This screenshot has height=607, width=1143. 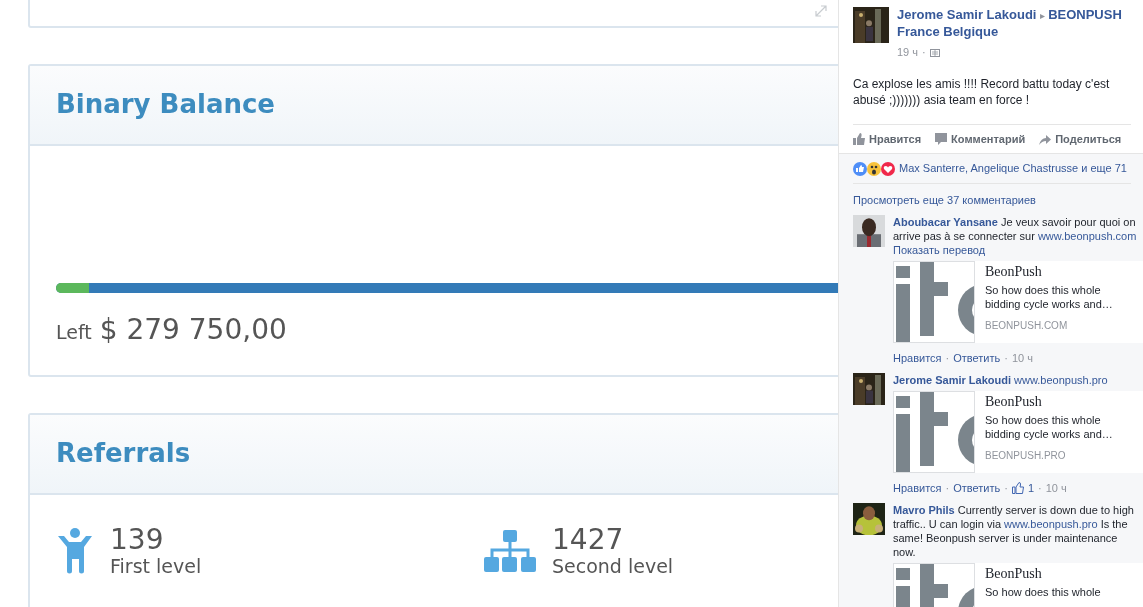 I want to click on comment-author-link: Jerome Samir Lakoudi, so click(x=952, y=379).